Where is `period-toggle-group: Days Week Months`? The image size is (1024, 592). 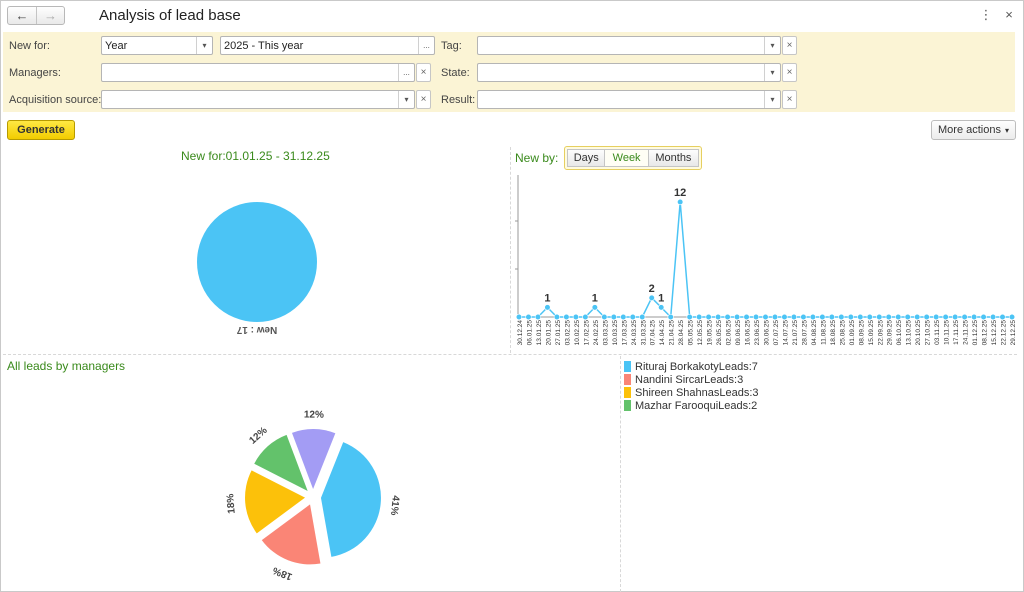 period-toggle-group: Days Week Months is located at coordinates (633, 158).